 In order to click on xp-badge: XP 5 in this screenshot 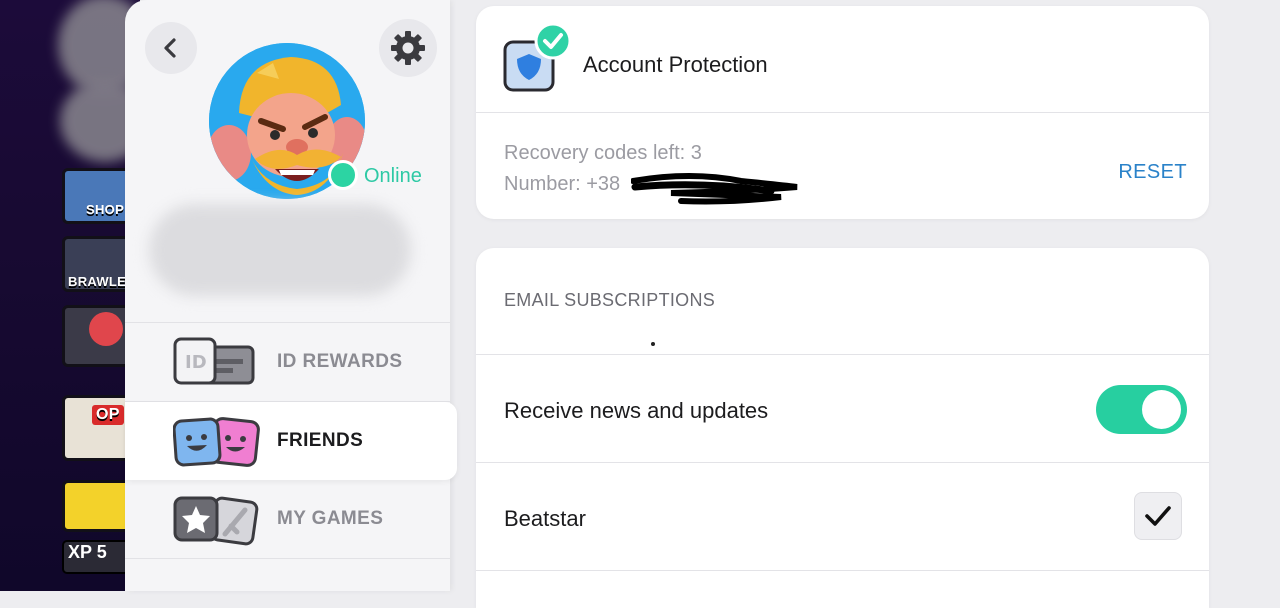, I will do `click(97, 557)`.